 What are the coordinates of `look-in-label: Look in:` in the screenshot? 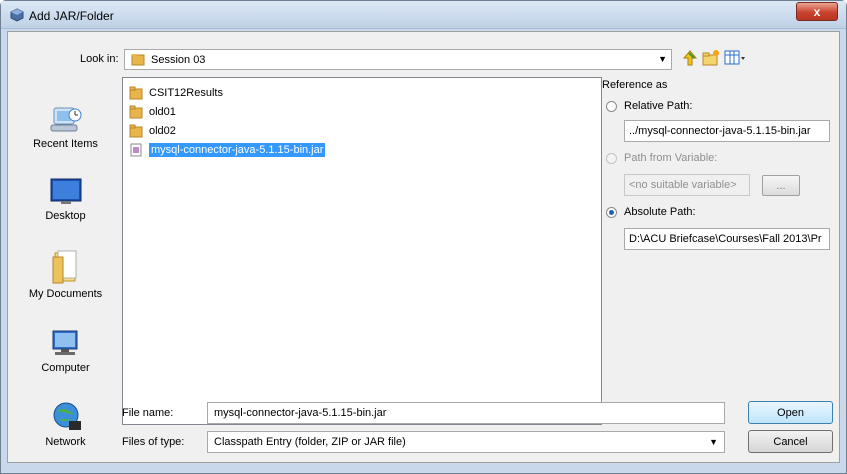 It's located at (99, 59).